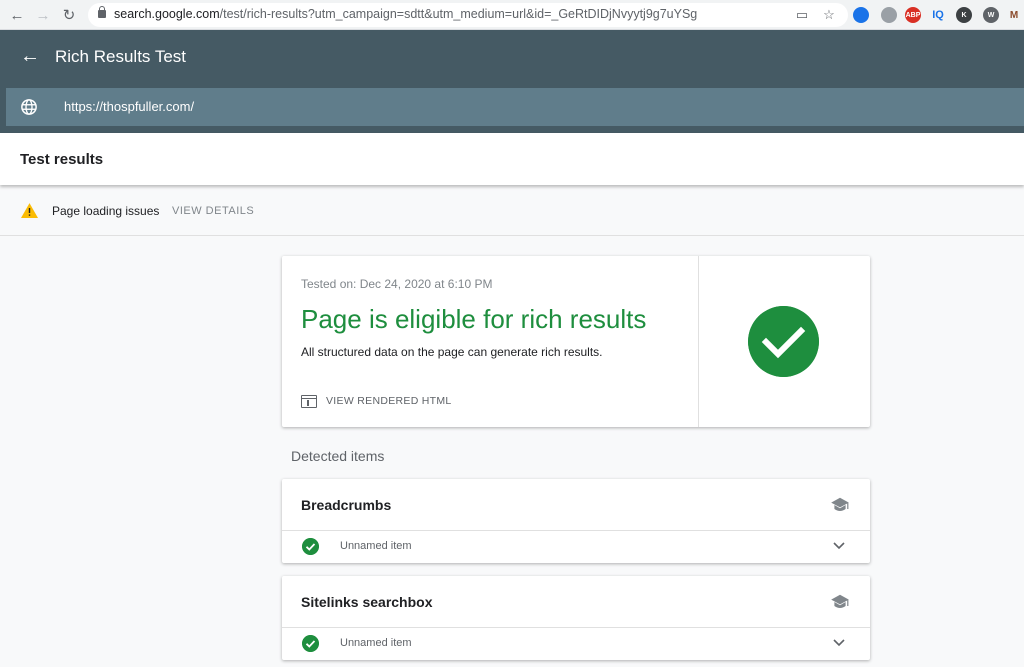 This screenshot has height=667, width=1024. What do you see at coordinates (802, 15) in the screenshot?
I see `cast-icon: ▭` at bounding box center [802, 15].